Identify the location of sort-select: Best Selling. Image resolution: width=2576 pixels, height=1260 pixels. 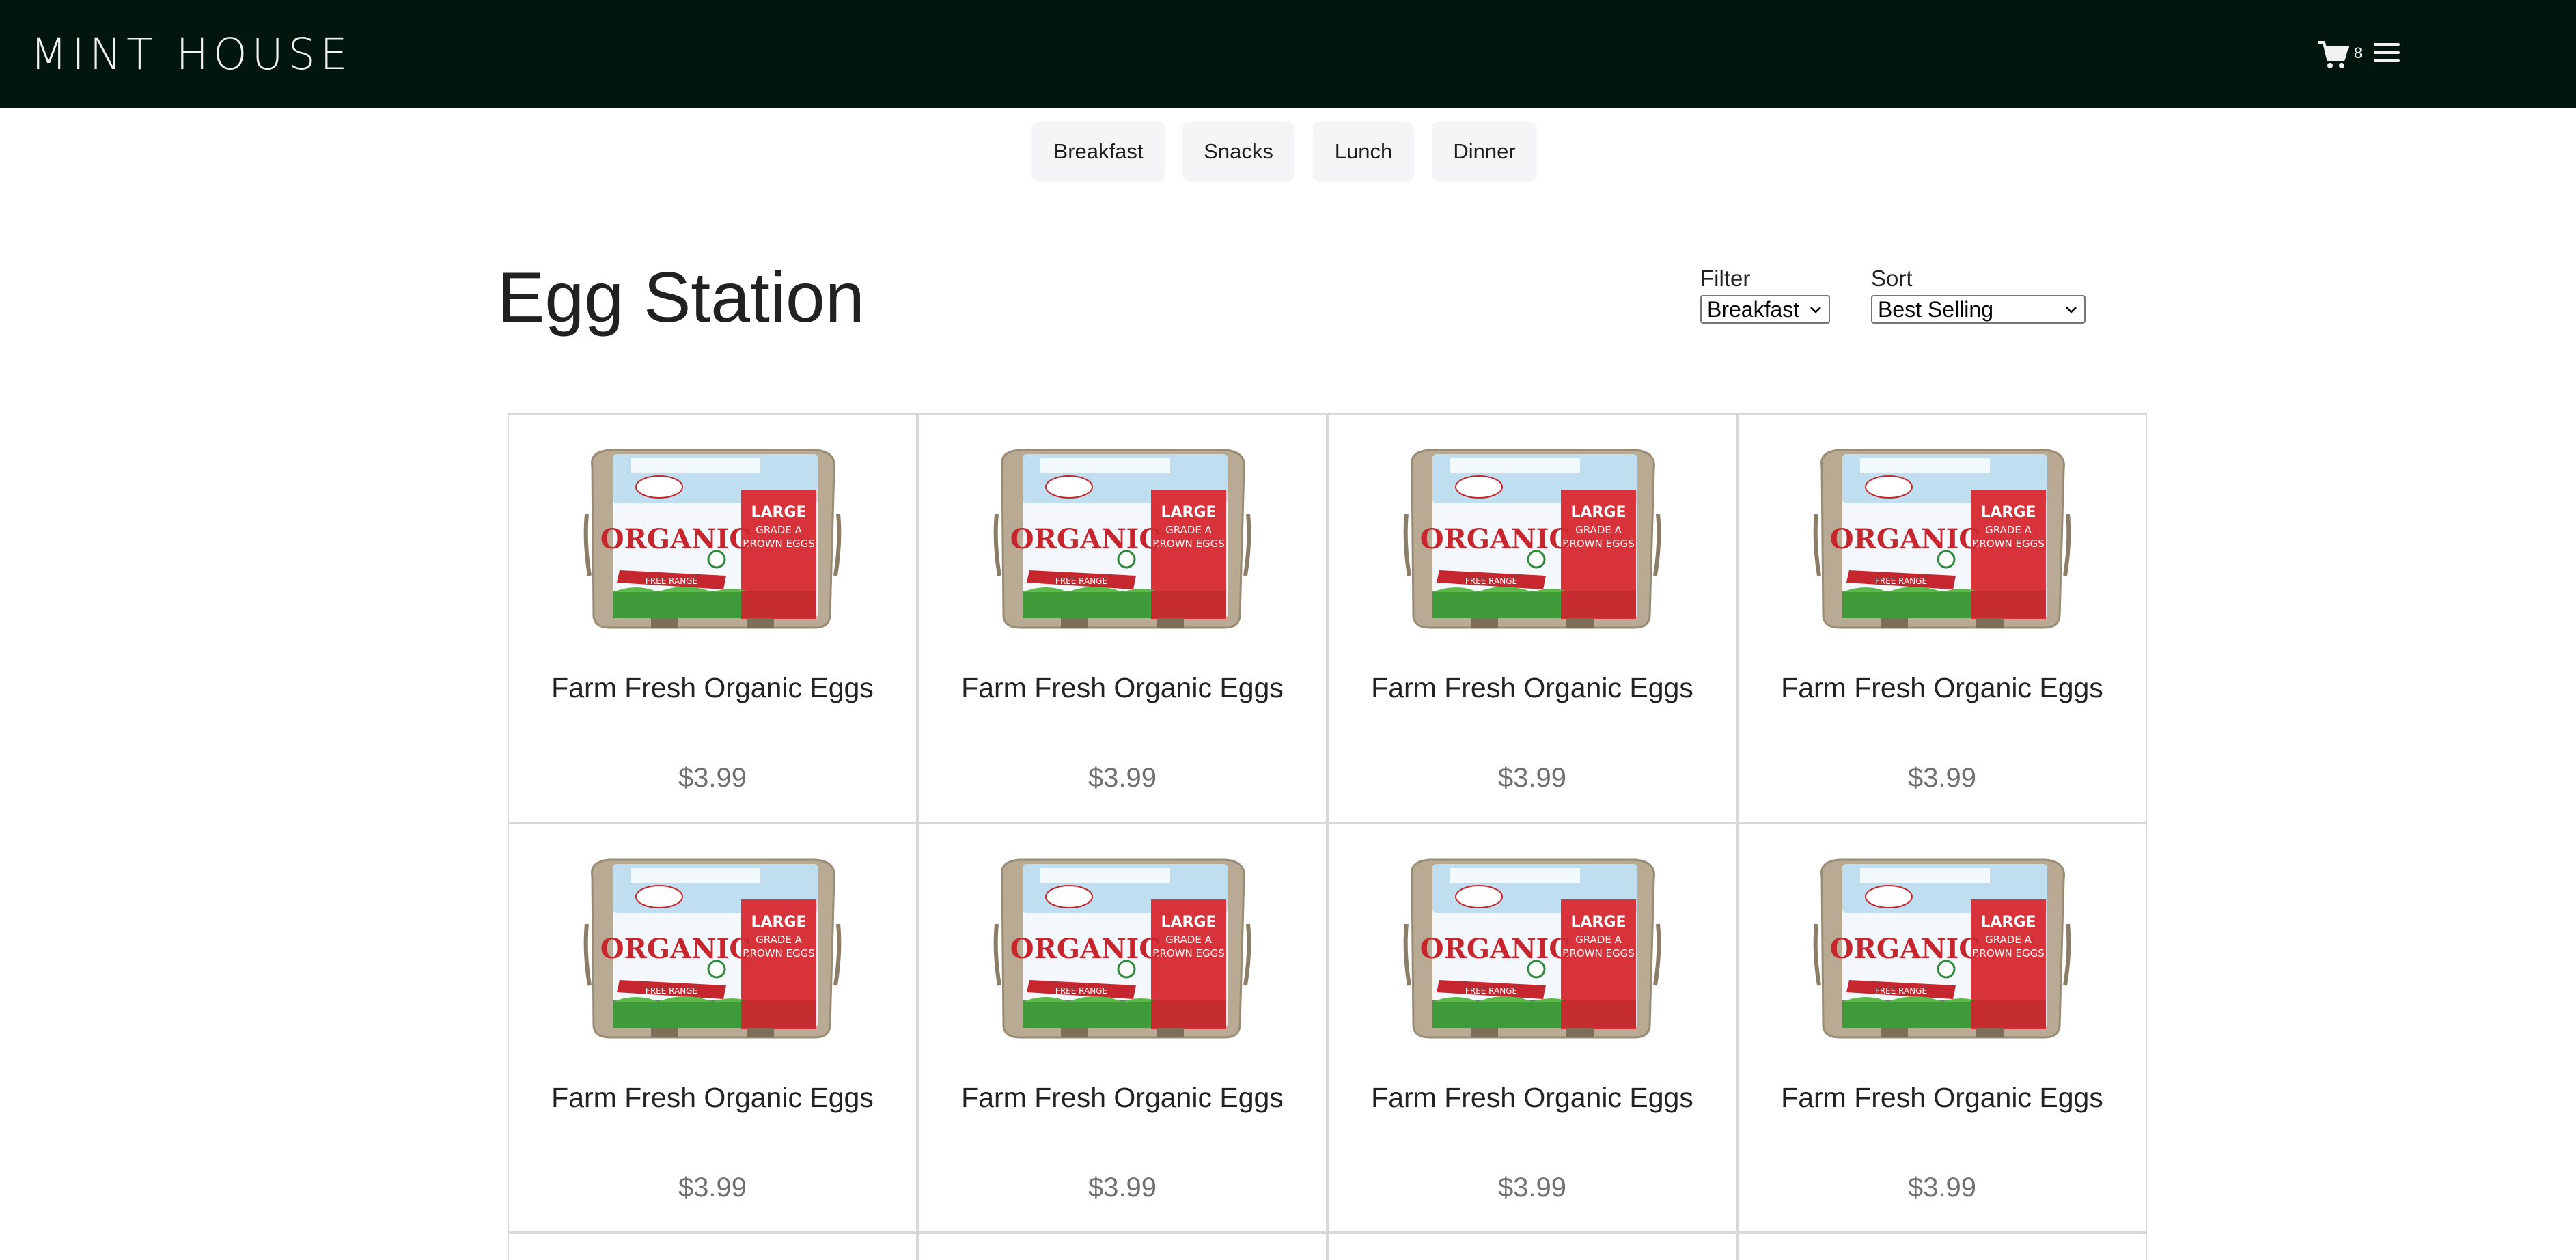
(1978, 309).